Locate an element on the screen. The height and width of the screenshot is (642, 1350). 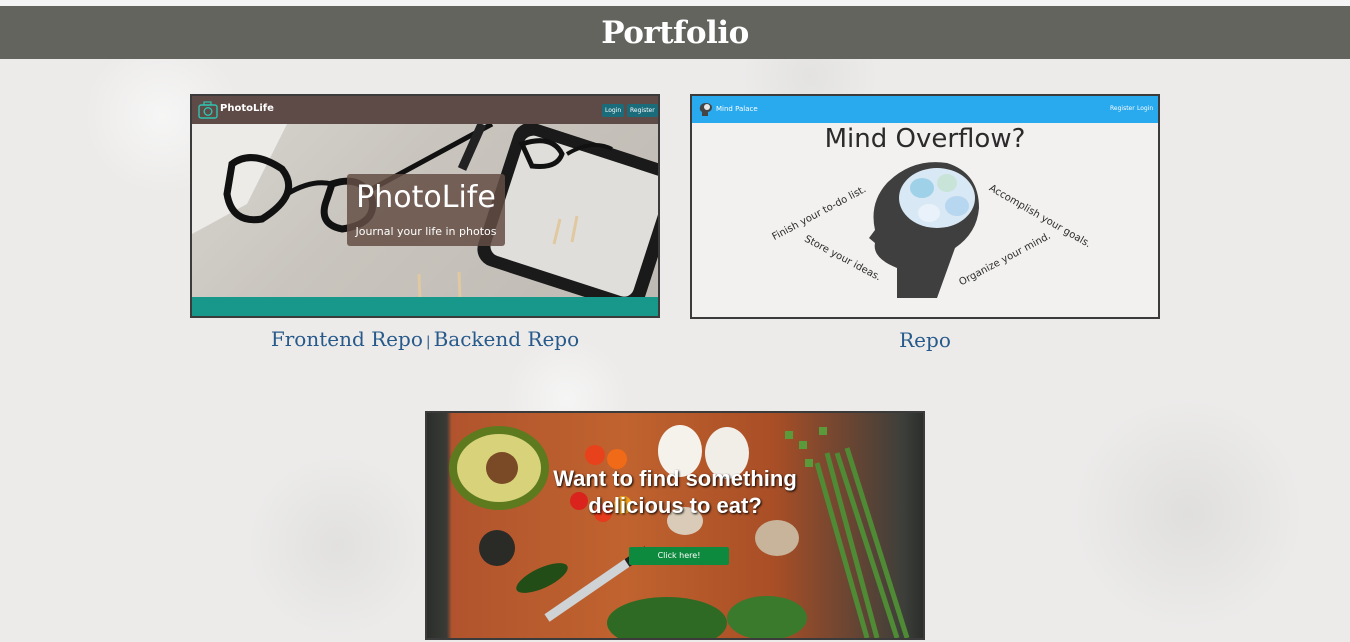
mindpalace-links: Repo is located at coordinates (925, 340).